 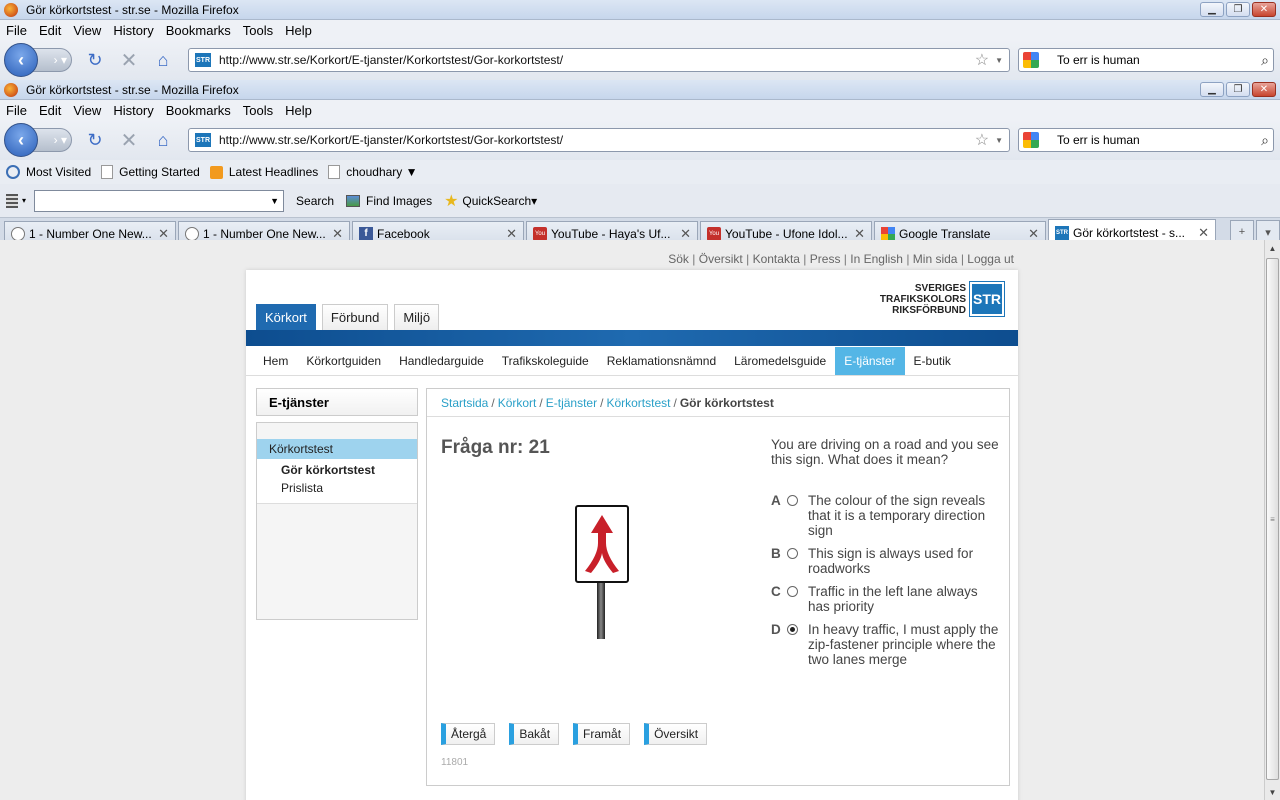 I want to click on scroll-thumb: ≡, so click(x=1272, y=519).